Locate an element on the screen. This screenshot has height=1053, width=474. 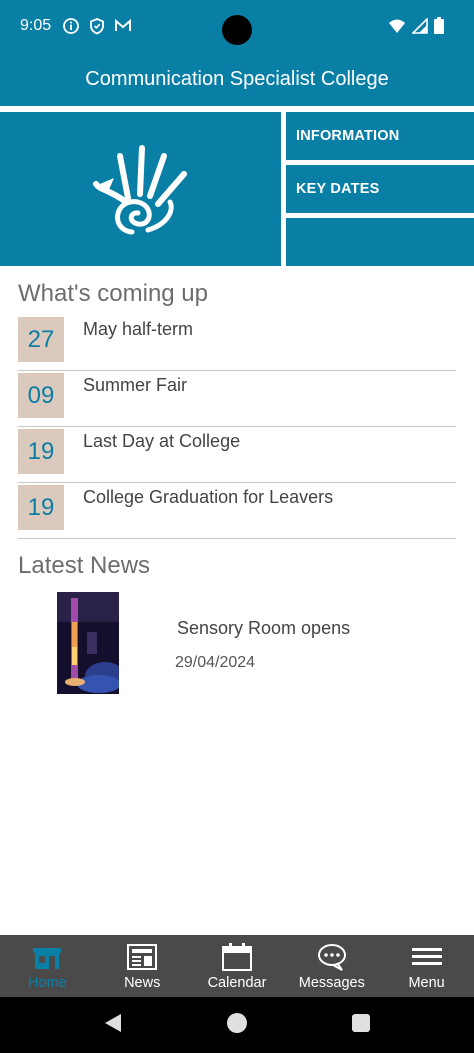
camera-cutout is located at coordinates (237, 30).